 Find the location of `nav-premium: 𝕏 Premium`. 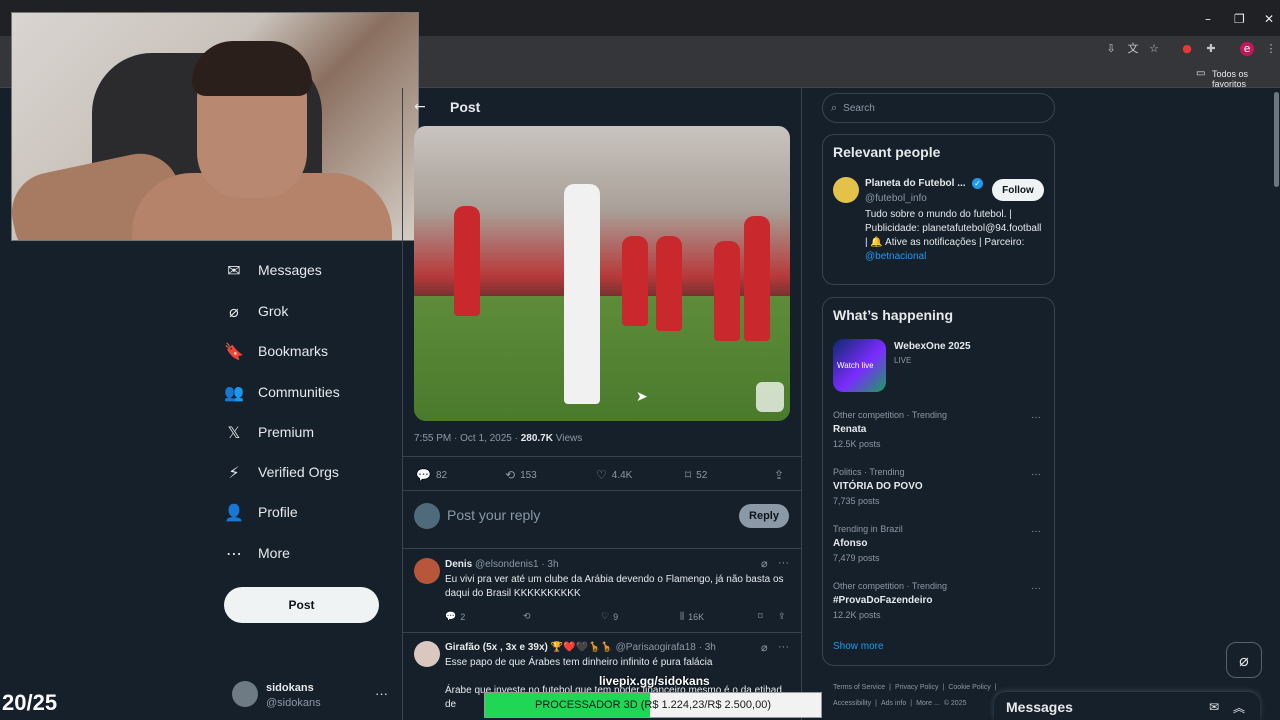

nav-premium: 𝕏 Premium is located at coordinates (269, 432).